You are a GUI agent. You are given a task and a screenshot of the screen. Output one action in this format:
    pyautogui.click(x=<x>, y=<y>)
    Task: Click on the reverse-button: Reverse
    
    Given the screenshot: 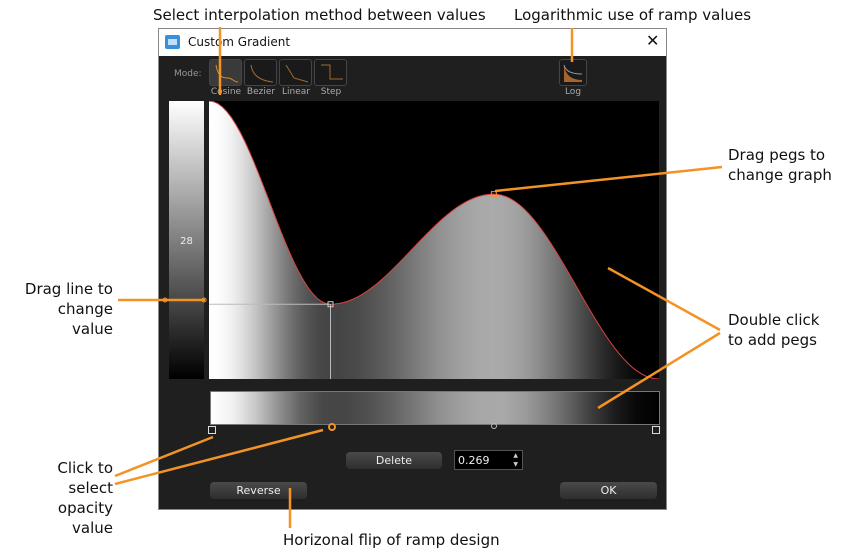 What is the action you would take?
    pyautogui.click(x=258, y=490)
    